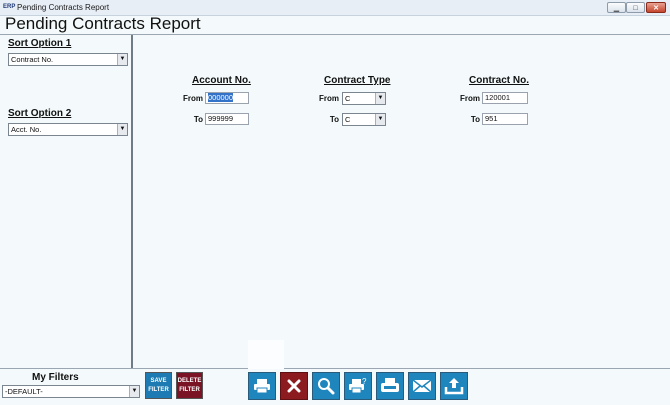 The image size is (670, 405). I want to click on print-icon, so click(262, 386).